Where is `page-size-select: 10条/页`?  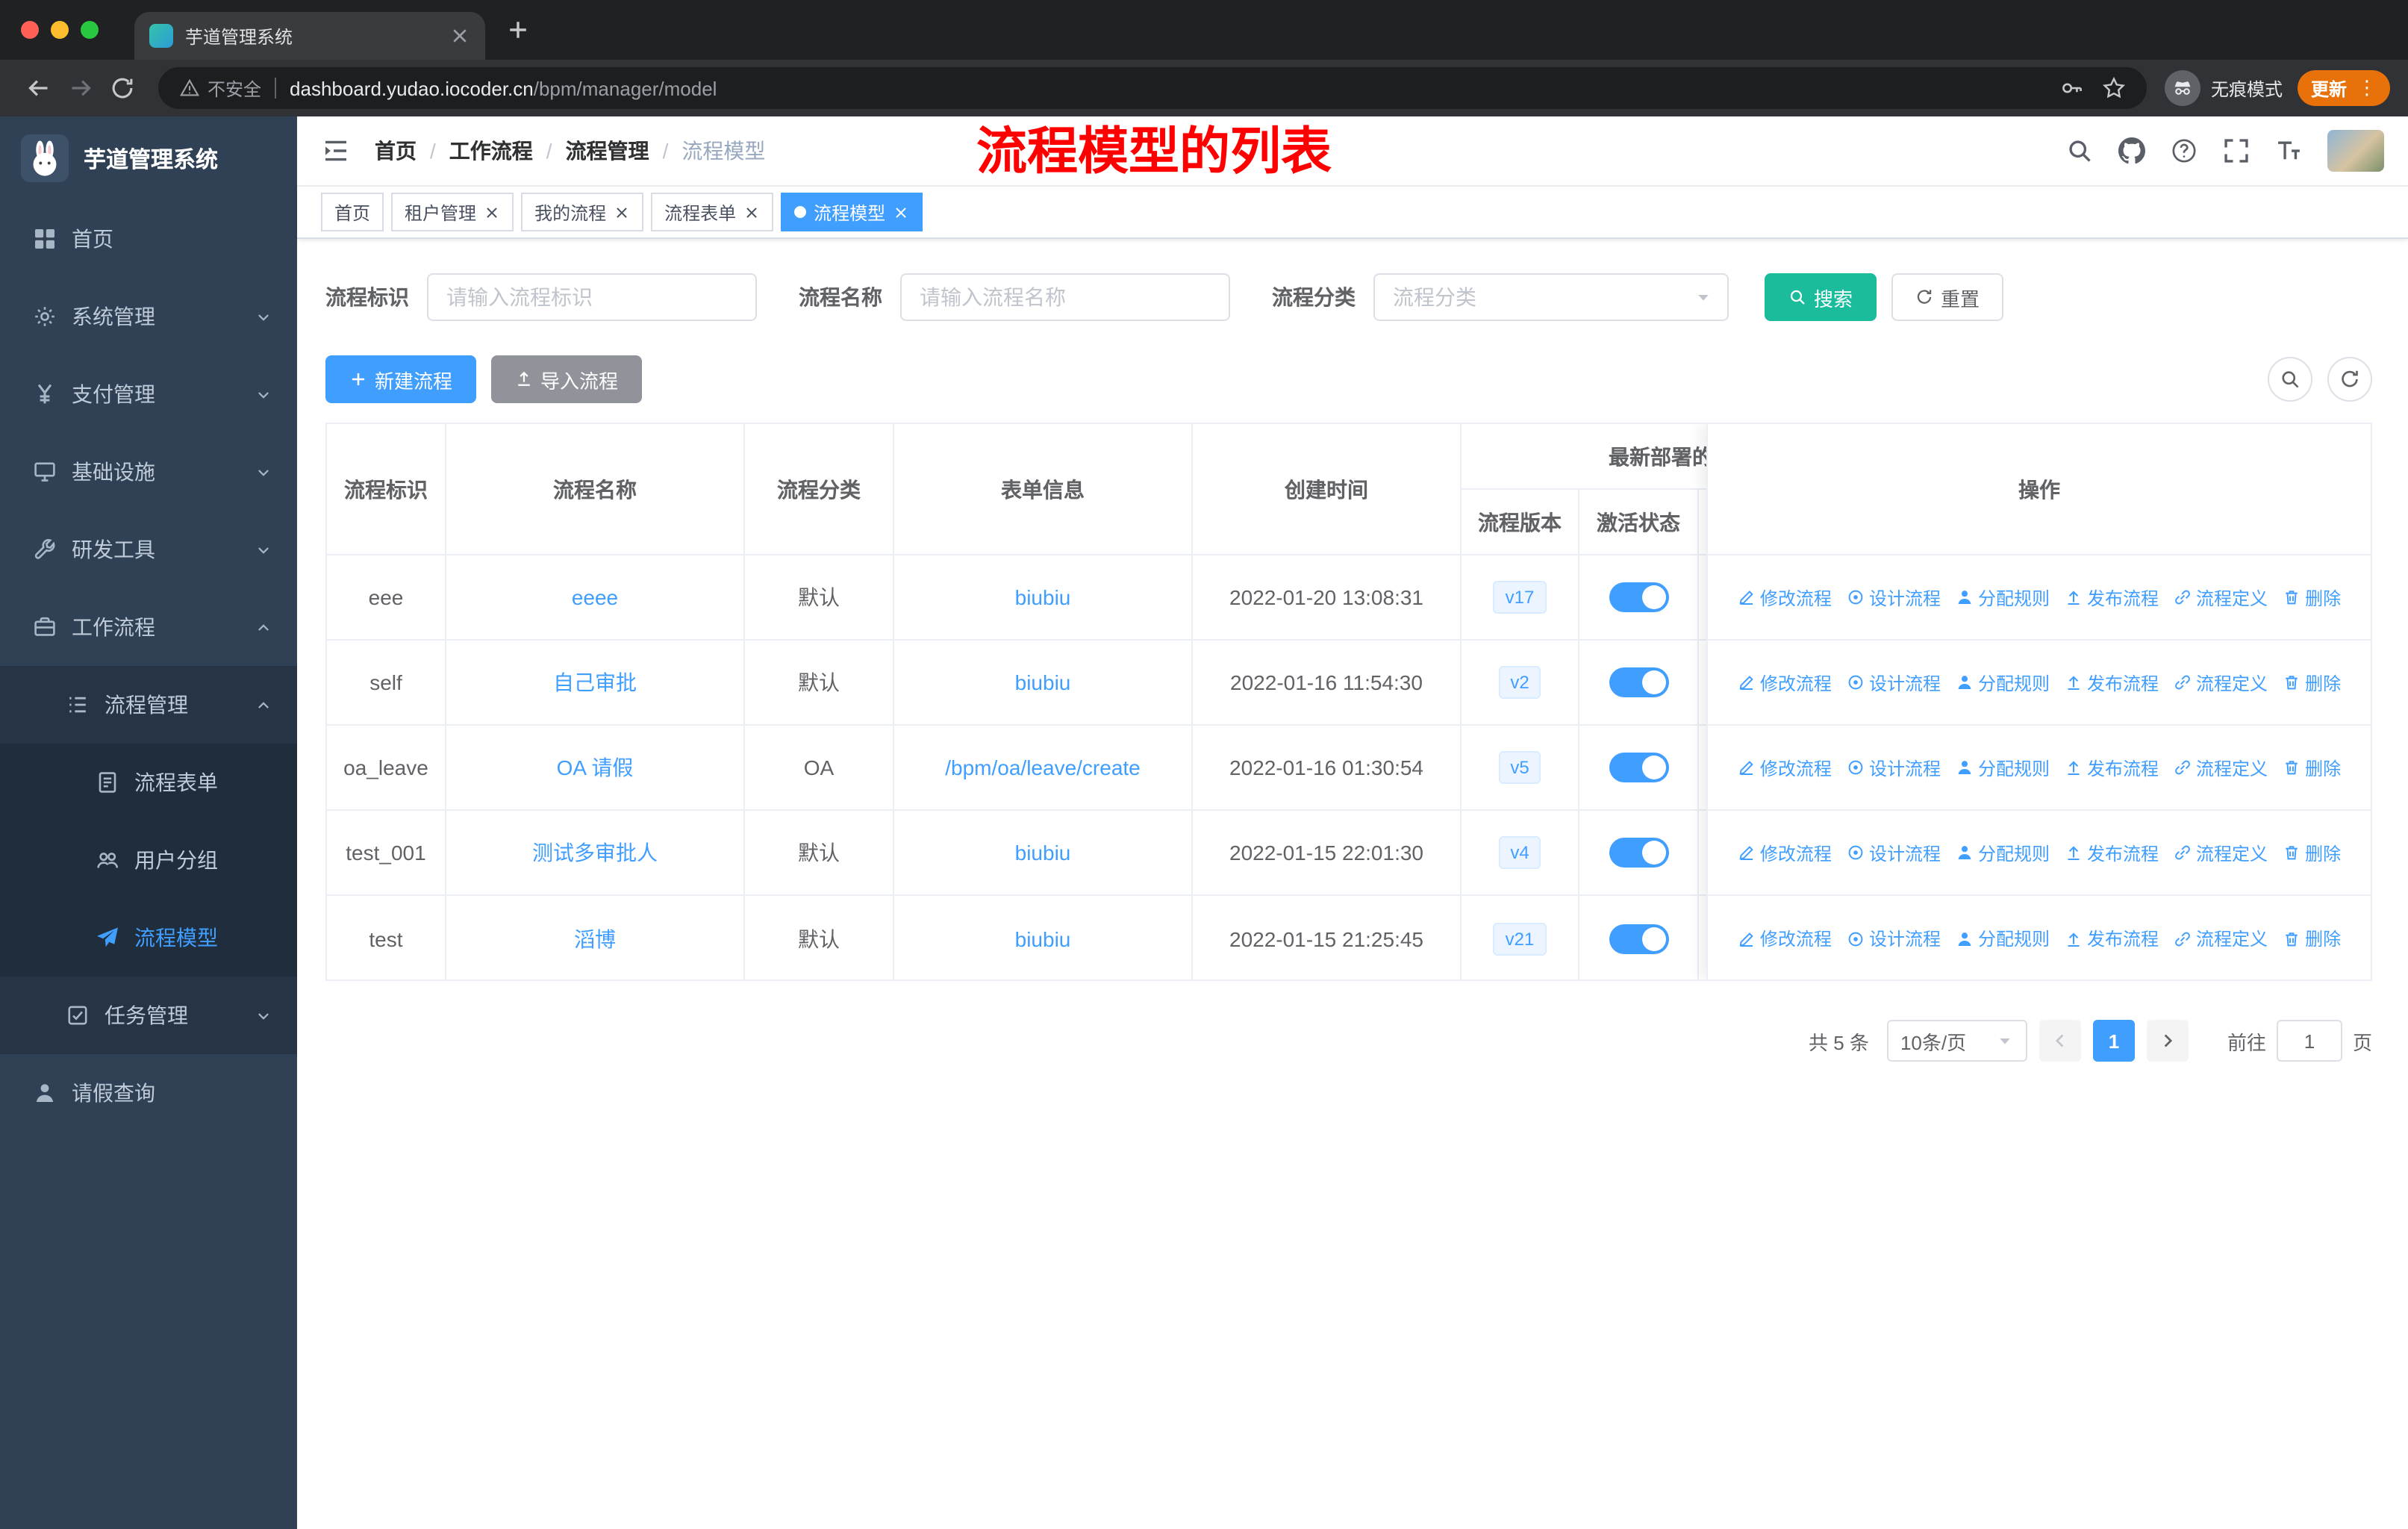 page-size-select: 10条/页 is located at coordinates (1956, 1041).